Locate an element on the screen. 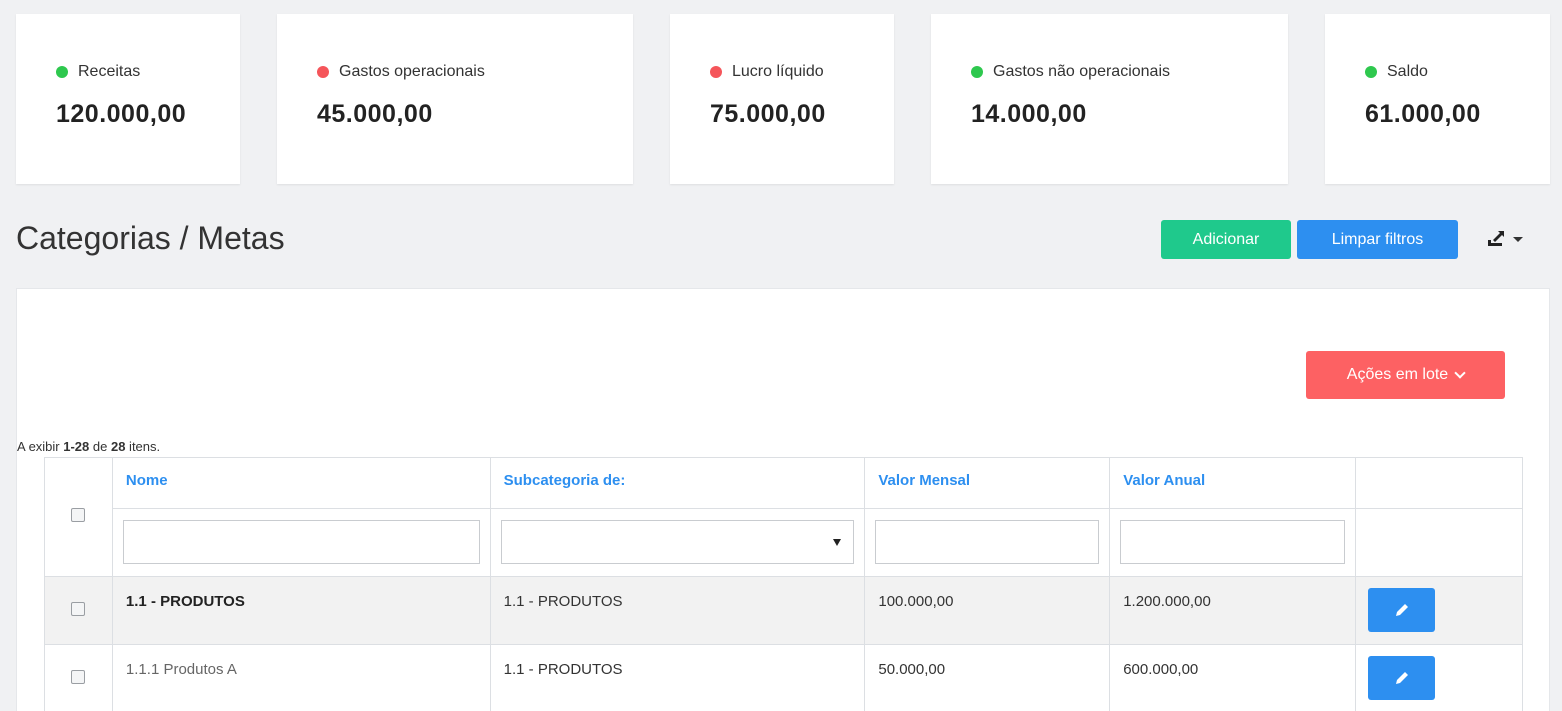 This screenshot has width=1562, height=711. card-value: 61.000,00 is located at coordinates (1423, 114).